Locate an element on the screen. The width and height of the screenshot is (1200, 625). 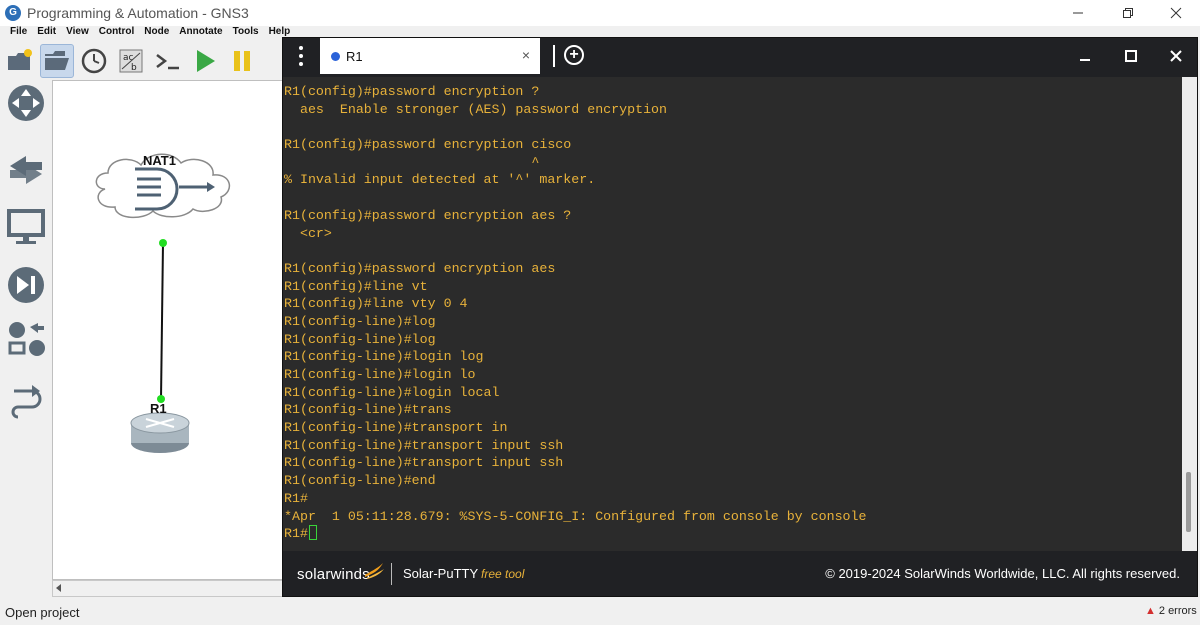
start-all-button is located at coordinates (205, 61).